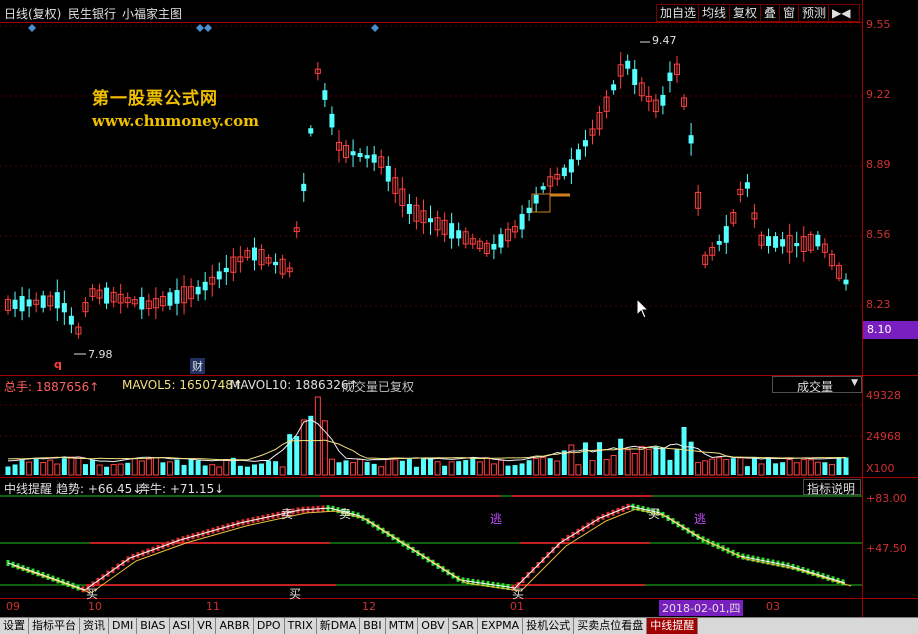  I want to click on indicator-mid-red-segment, so click(210, 543).